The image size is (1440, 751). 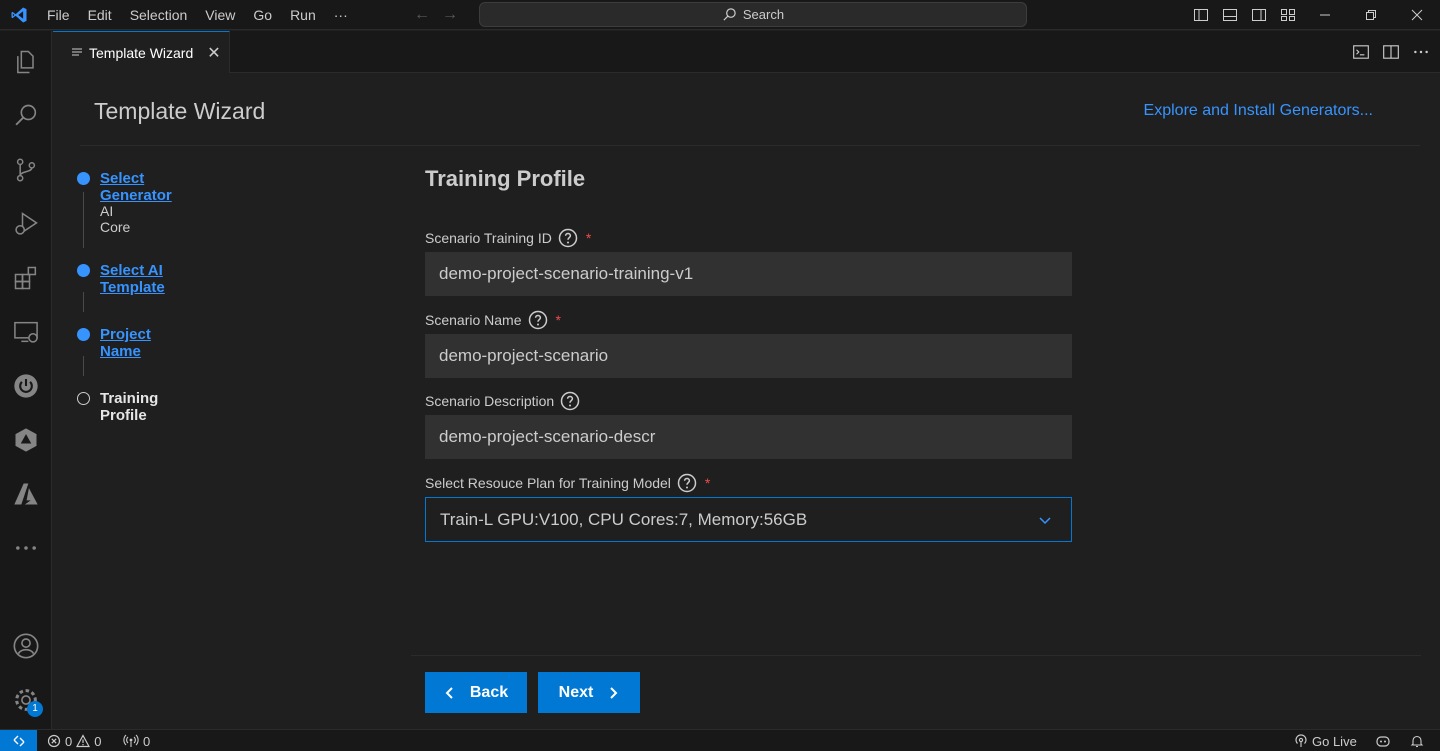 I want to click on go-live-label: Go Live, so click(x=1334, y=741).